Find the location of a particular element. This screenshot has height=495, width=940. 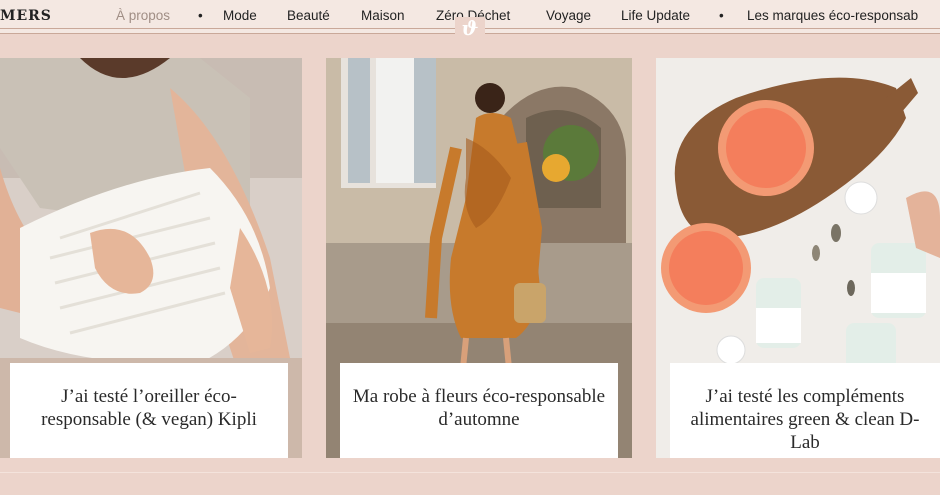

monogram-icon: ϑ is located at coordinates (470, 29).